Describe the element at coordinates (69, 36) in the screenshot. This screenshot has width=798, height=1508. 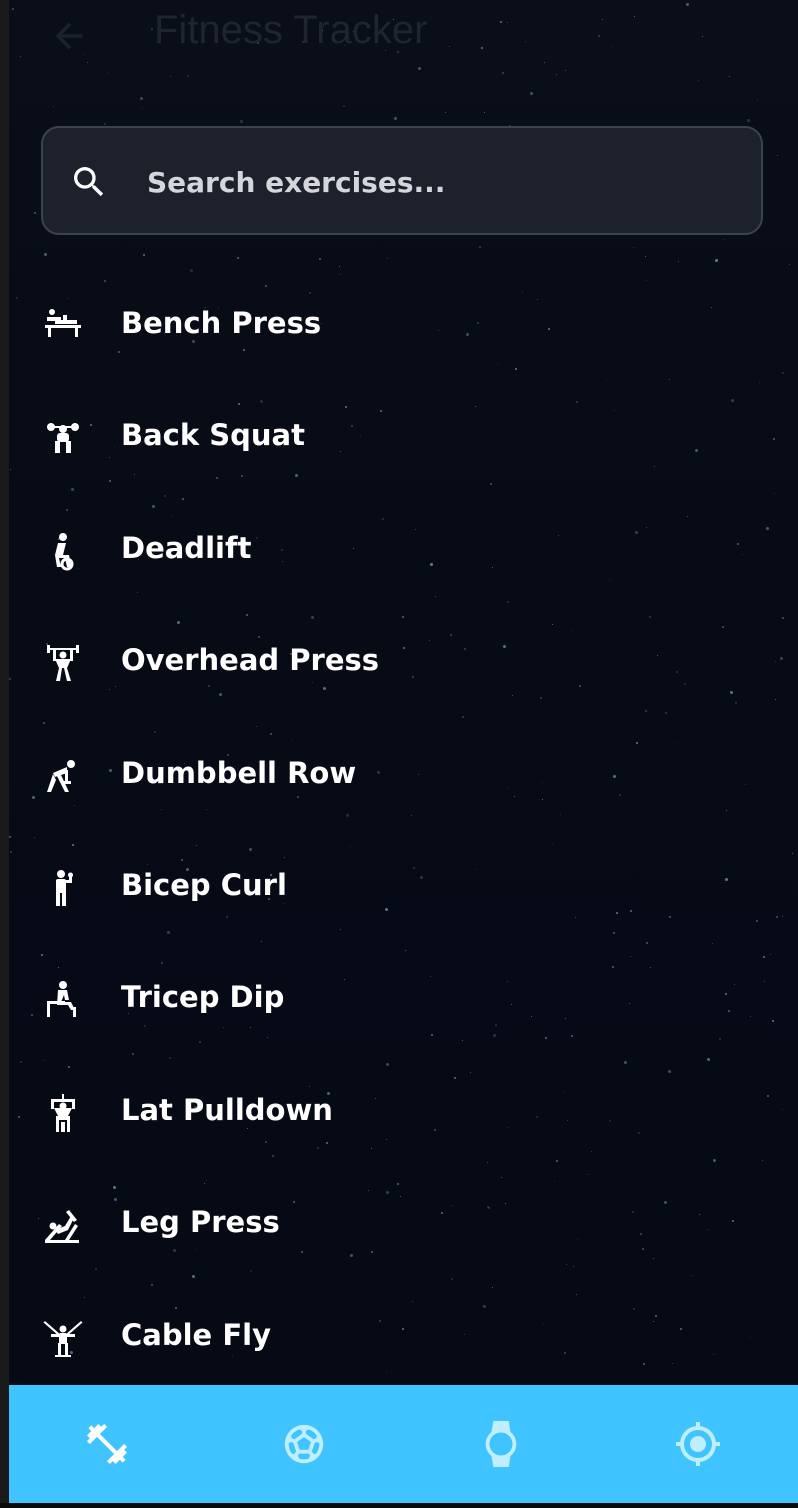
I see `arrow-back-icon` at that location.